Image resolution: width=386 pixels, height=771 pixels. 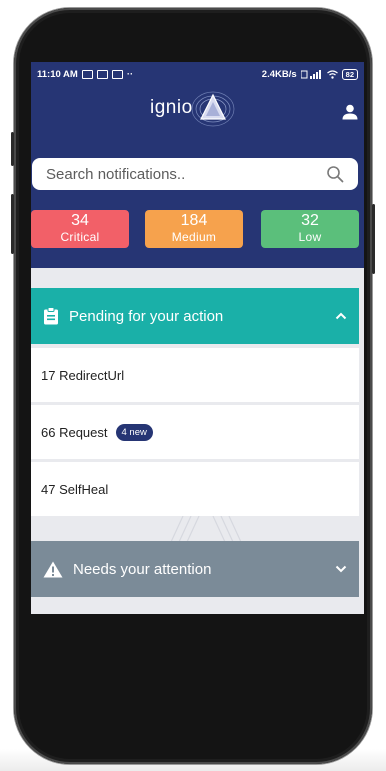 I want to click on pending-section-header: Pending for your action, so click(x=195, y=316).